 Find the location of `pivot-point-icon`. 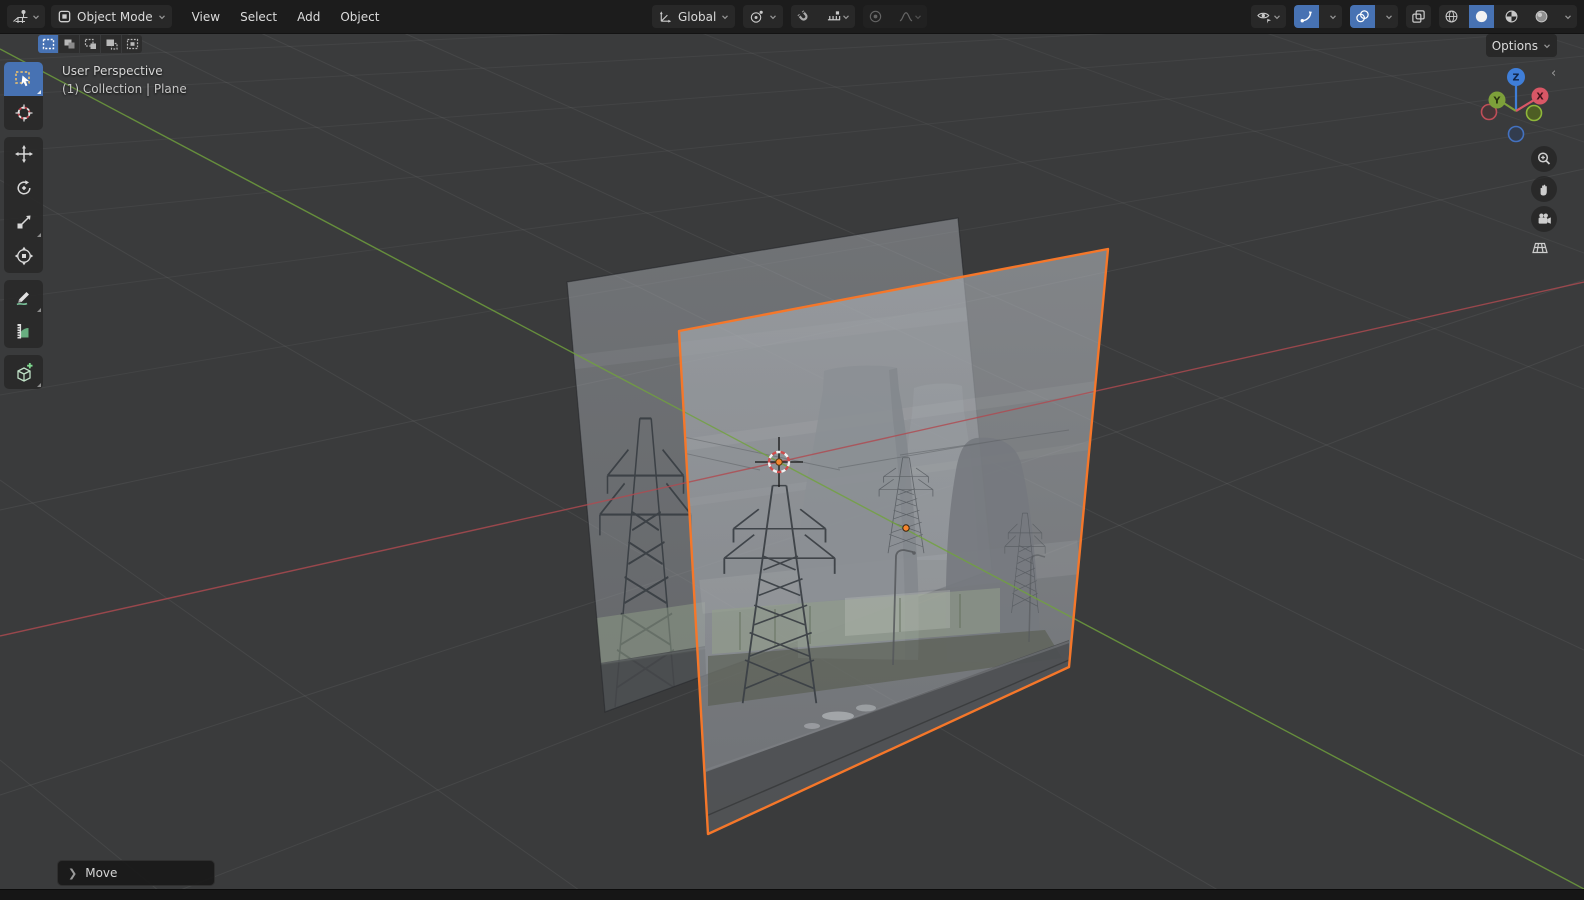

pivot-point-icon is located at coordinates (757, 16).